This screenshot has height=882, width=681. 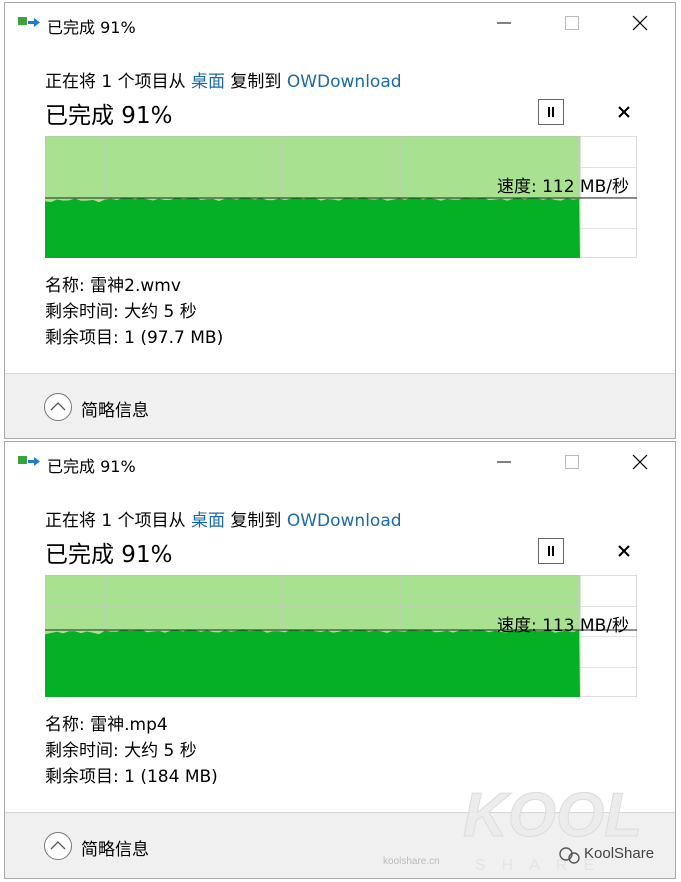 I want to click on watermark-site: koolshare.cn, so click(x=411, y=861).